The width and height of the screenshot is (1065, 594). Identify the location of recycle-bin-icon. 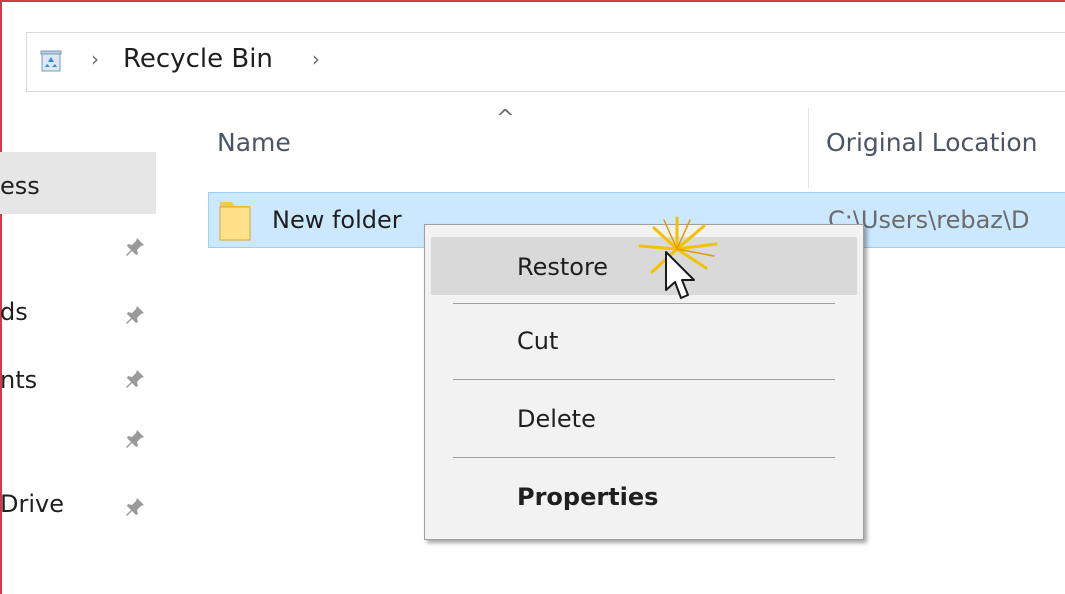
(51, 61).